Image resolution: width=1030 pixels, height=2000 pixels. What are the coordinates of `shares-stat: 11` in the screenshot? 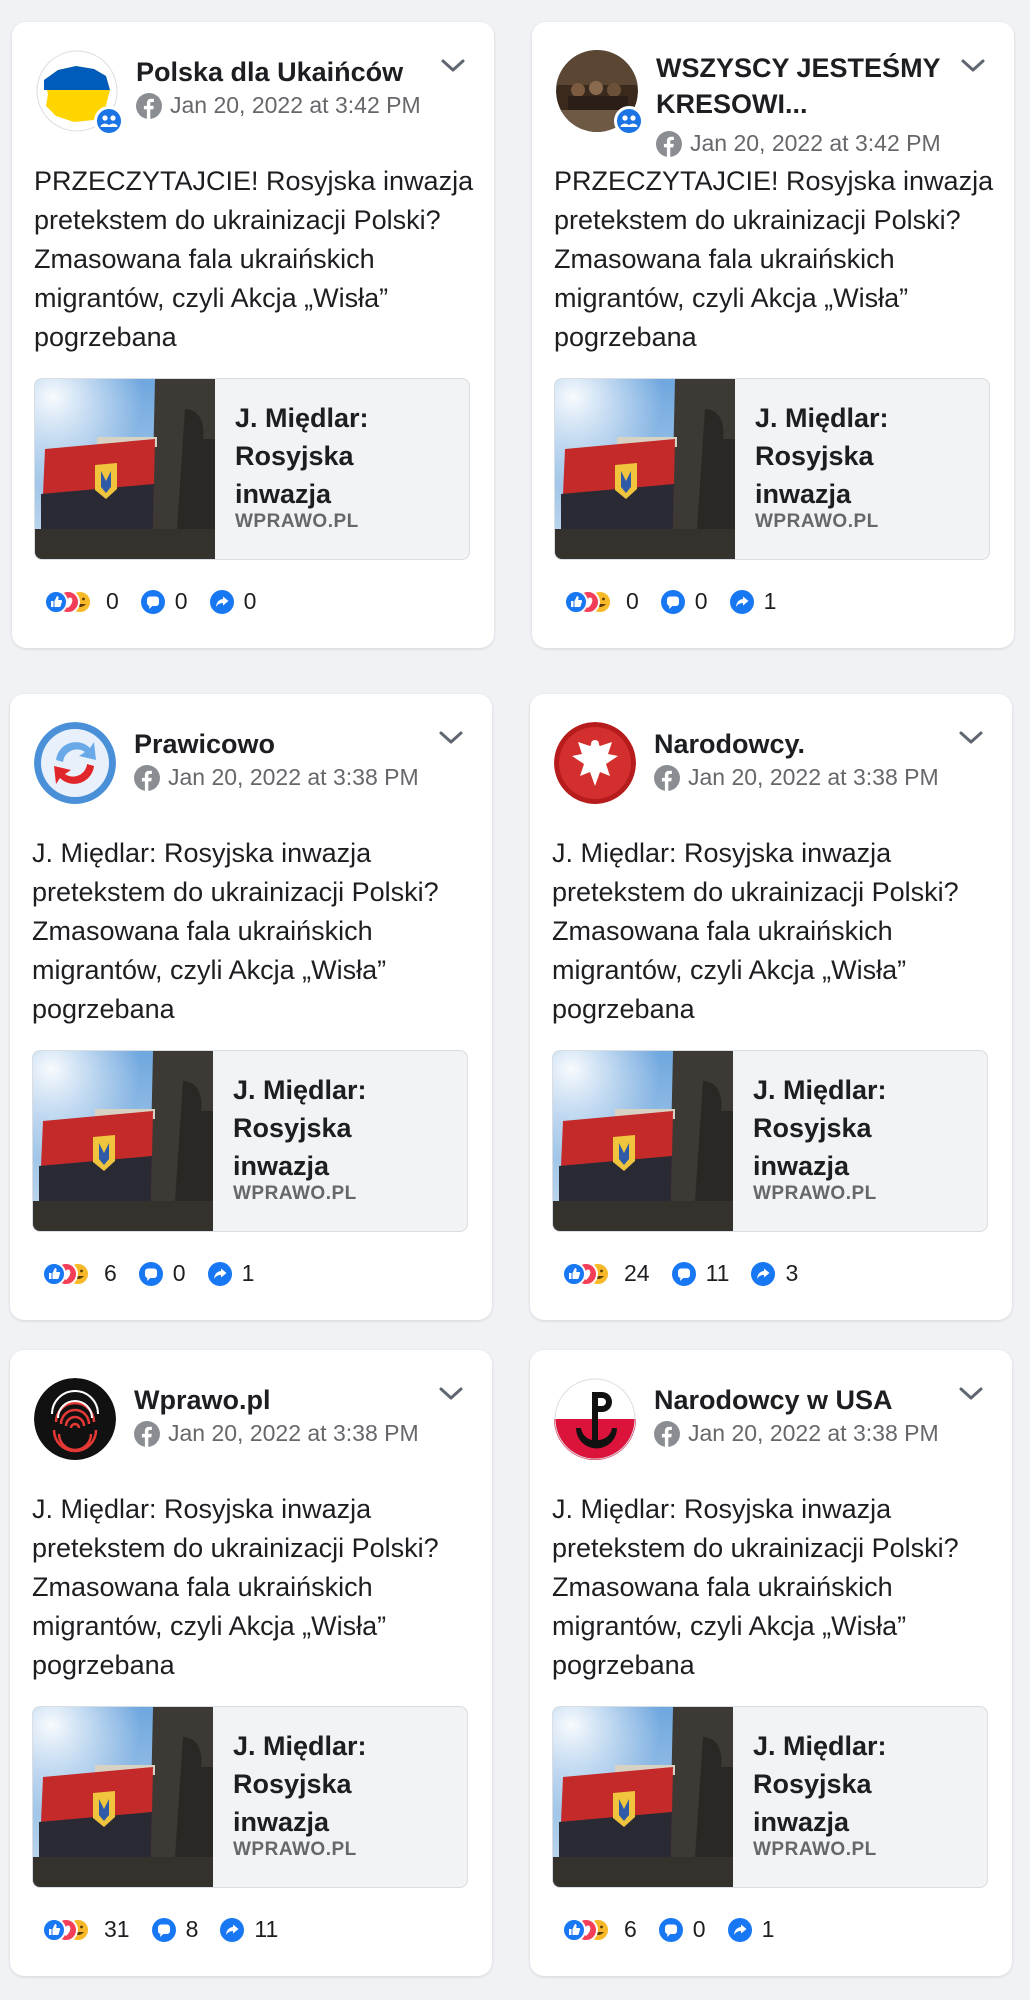 It's located at (249, 1929).